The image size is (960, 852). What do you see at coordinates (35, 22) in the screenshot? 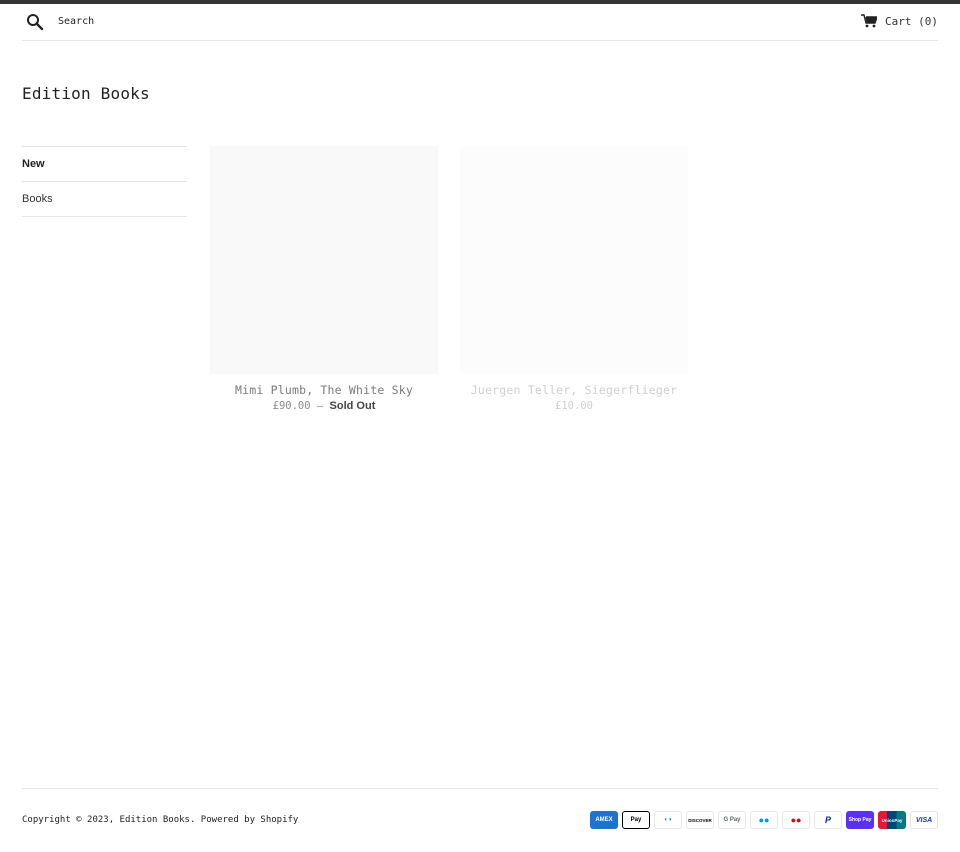
I see `search-icon` at bounding box center [35, 22].